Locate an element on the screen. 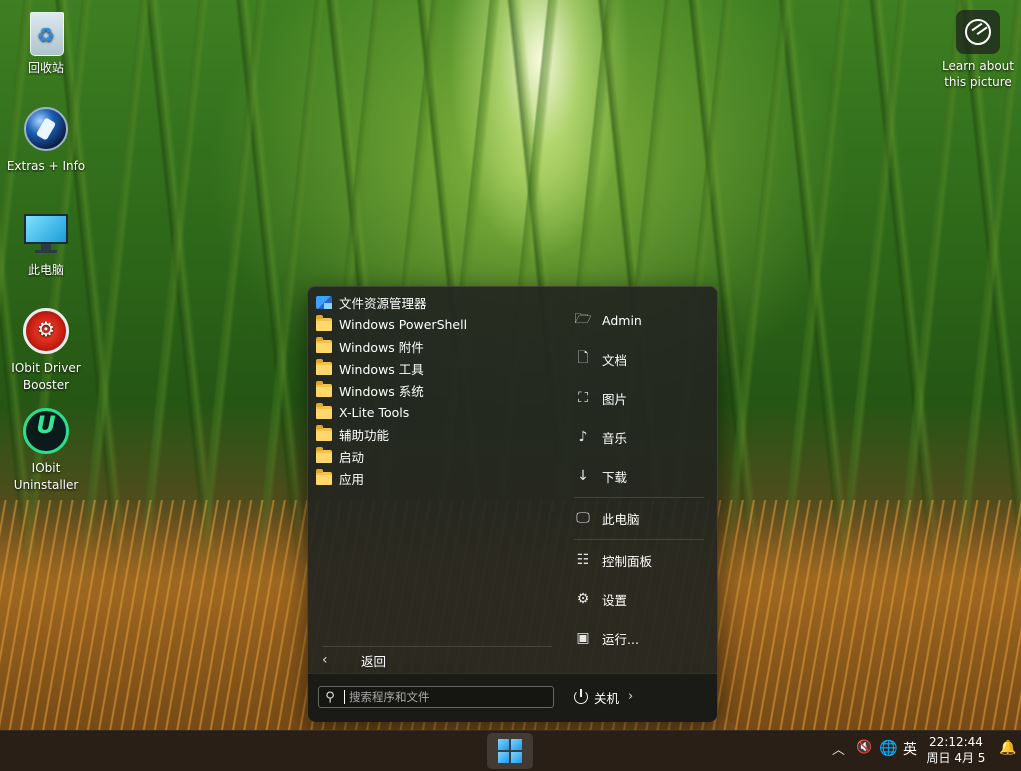  desktop-icon-label: IObit Uninstaller is located at coordinates (46, 476).